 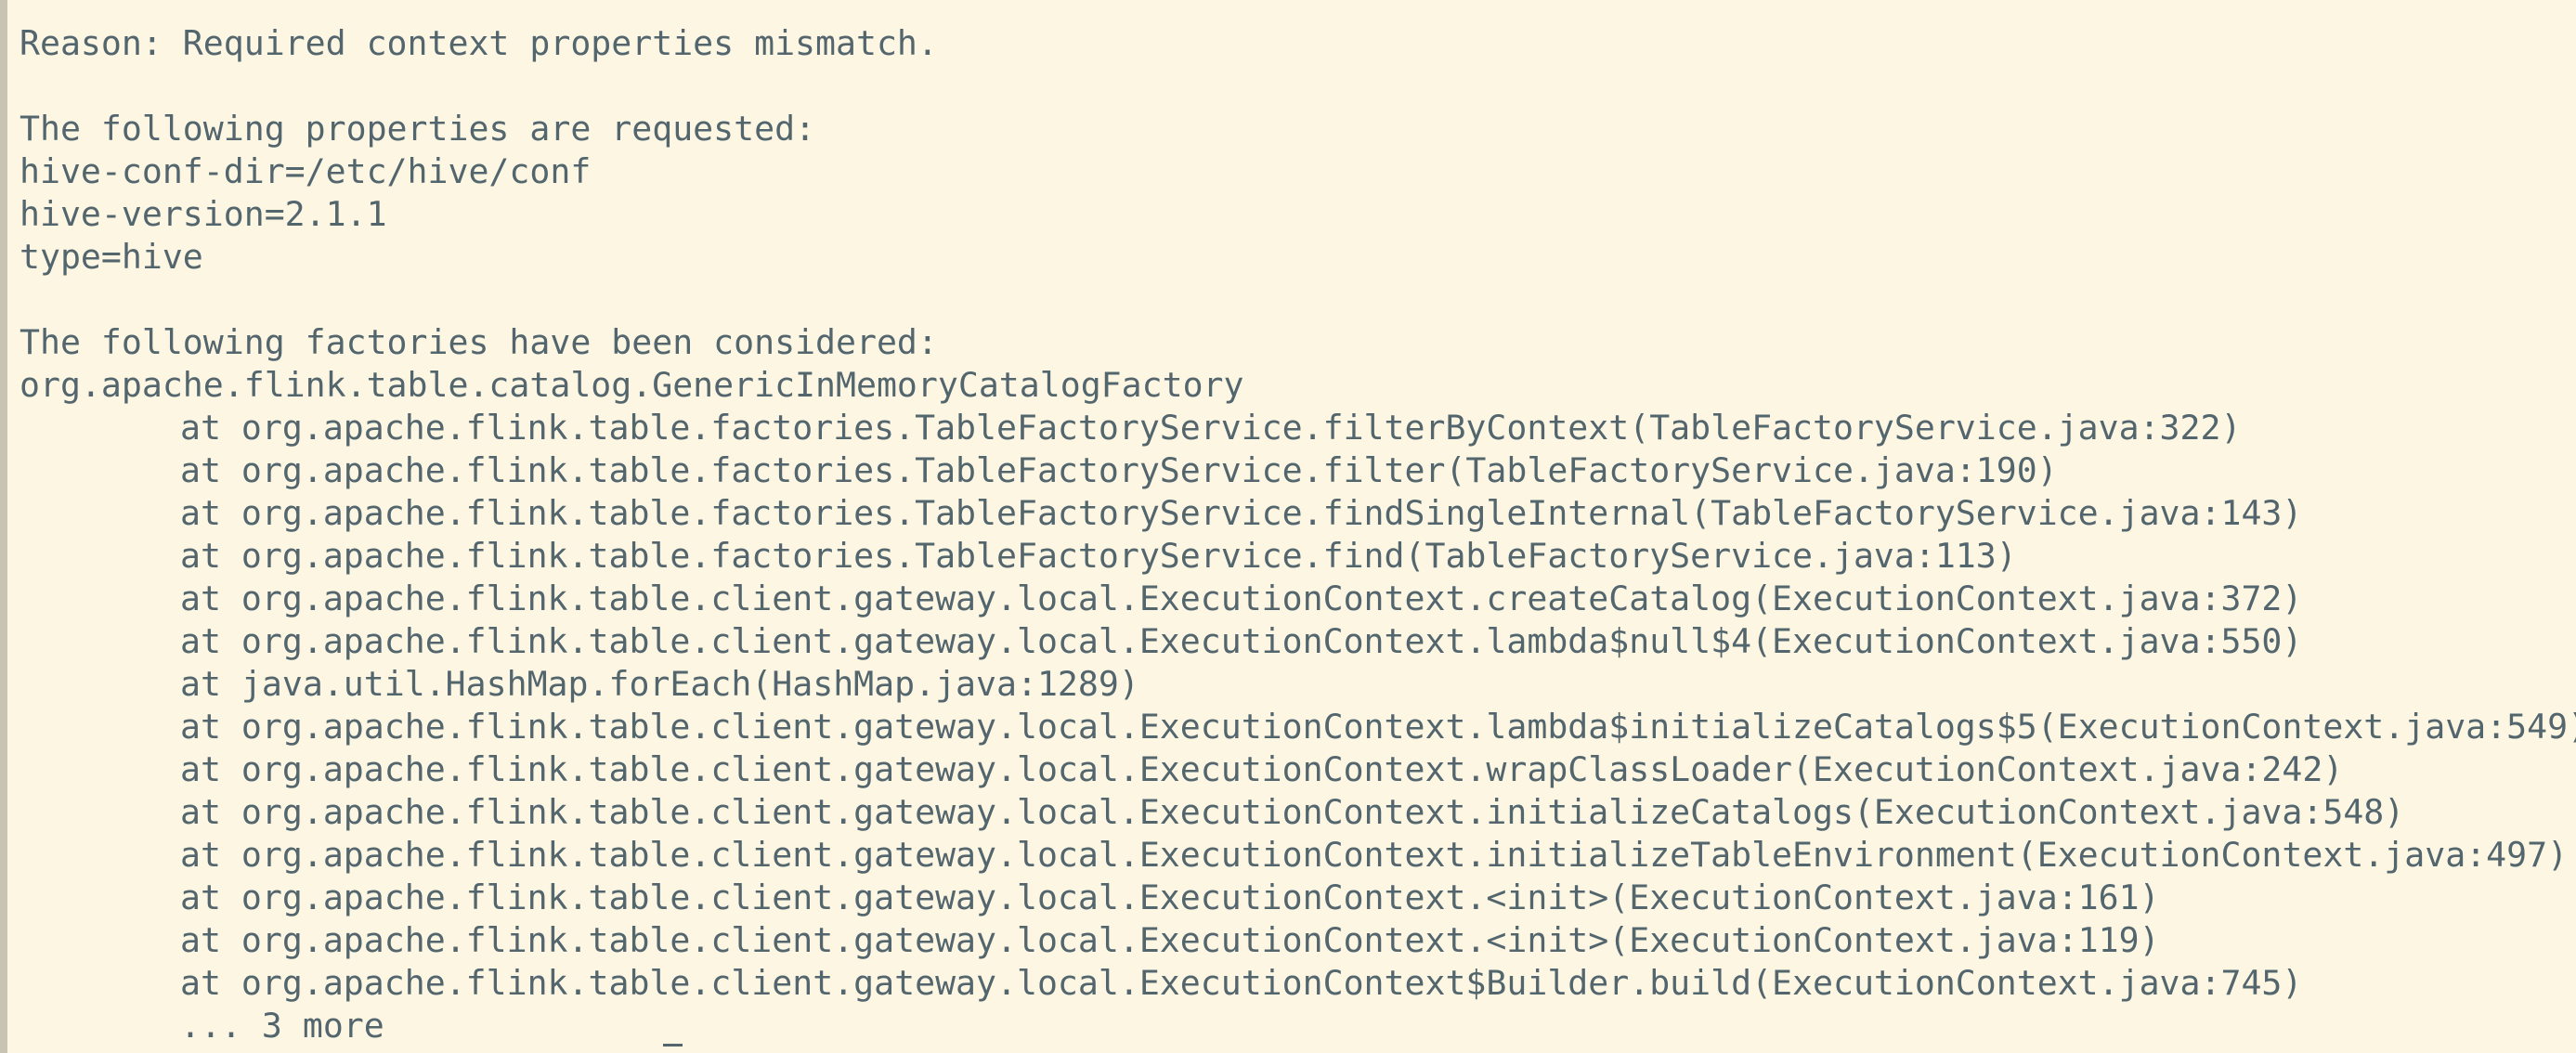 I want to click on text-cursor, so click(x=673, y=1045).